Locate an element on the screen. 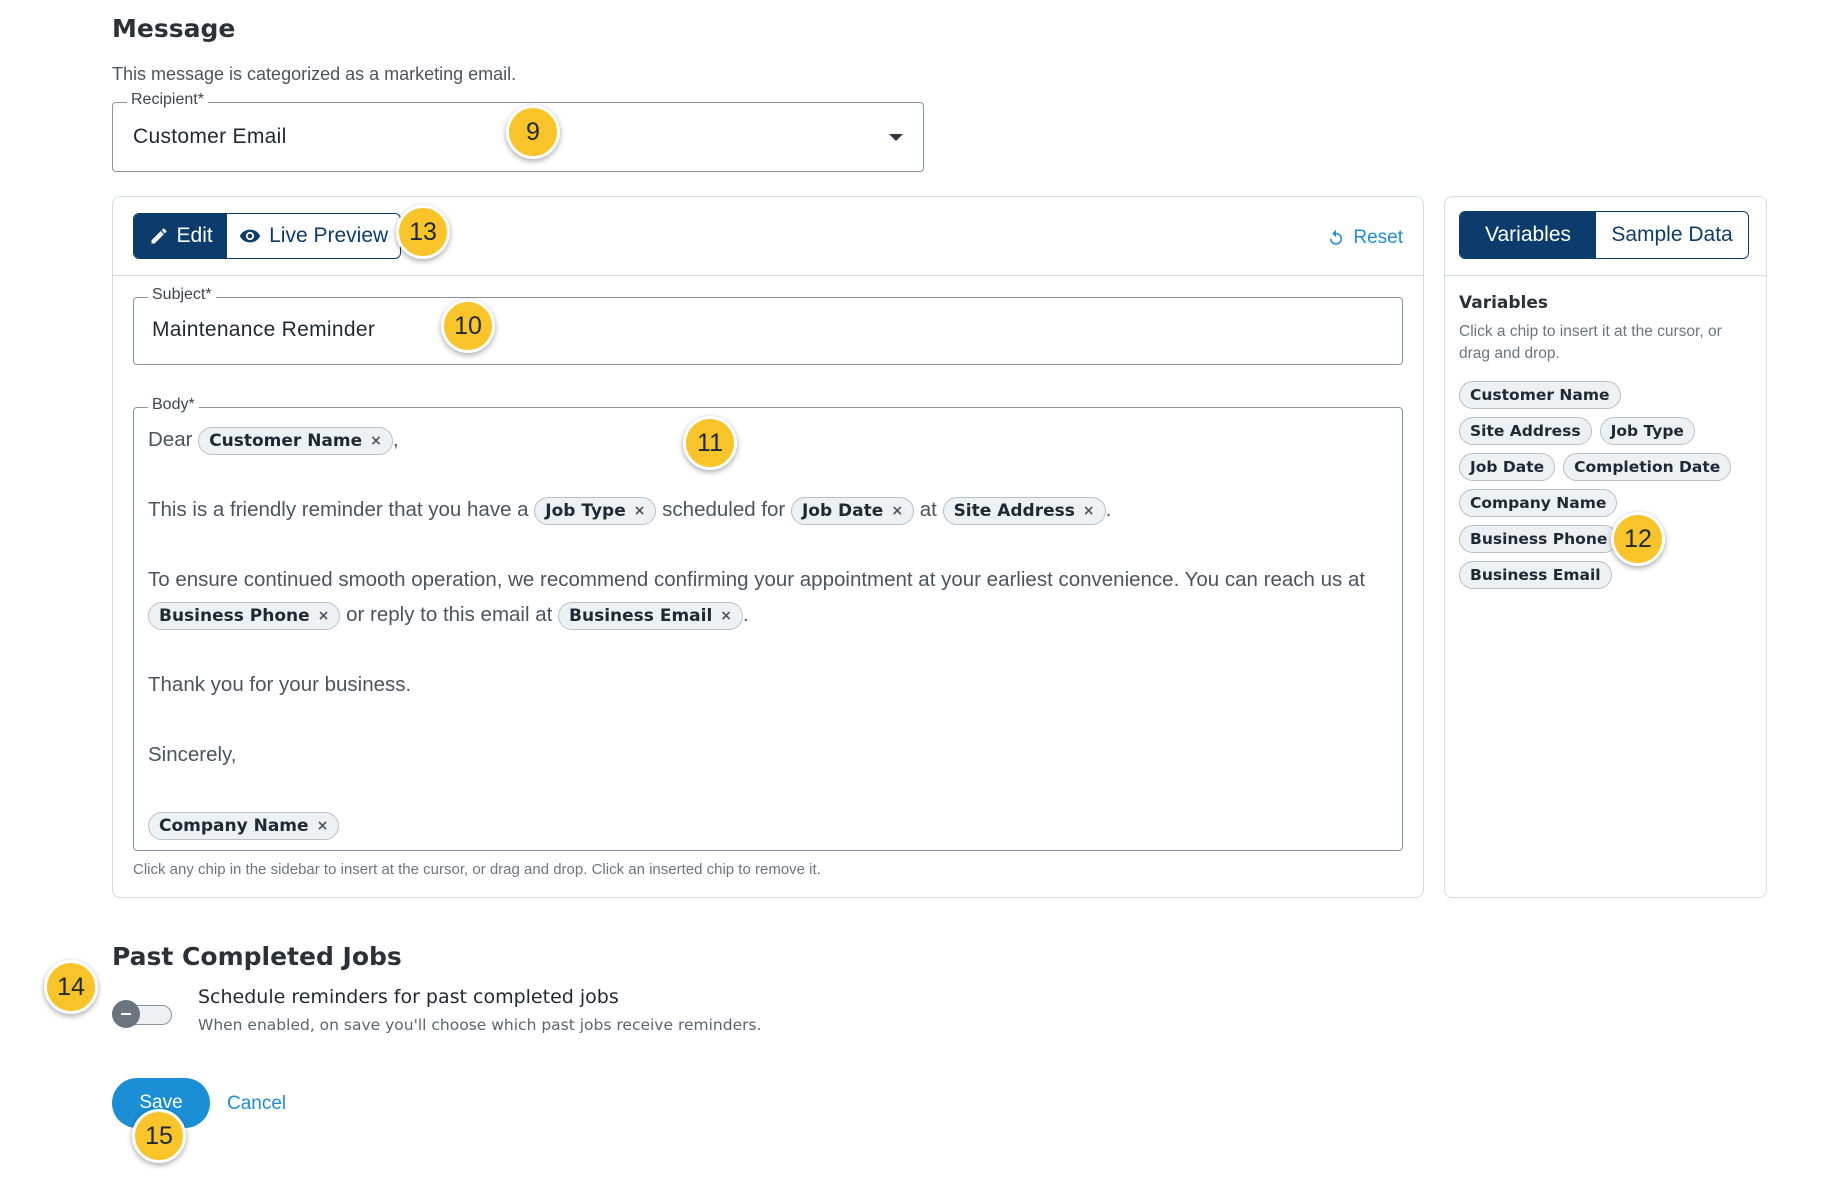 Image resolution: width=1831 pixels, height=1188 pixels. subject-input: Subject* Maintenance Reminder is located at coordinates (768, 325).